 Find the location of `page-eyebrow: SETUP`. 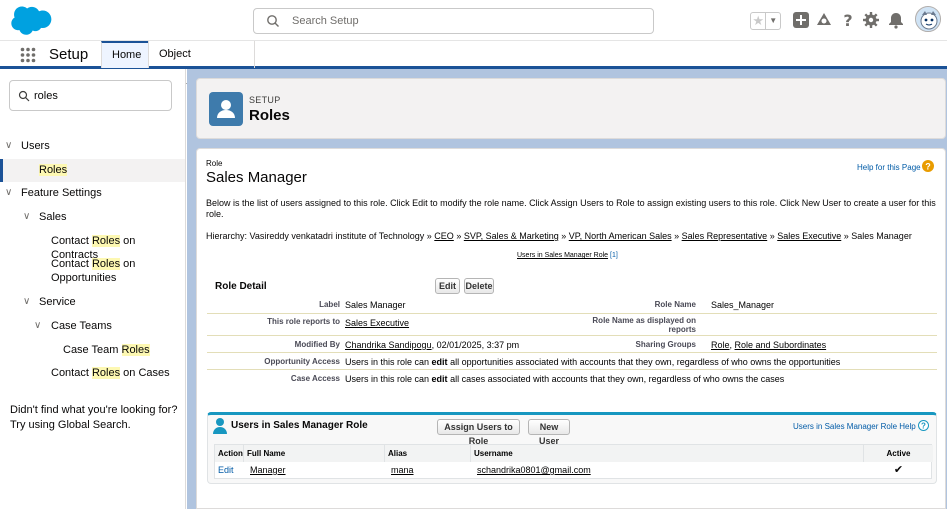

page-eyebrow: SETUP is located at coordinates (265, 100).